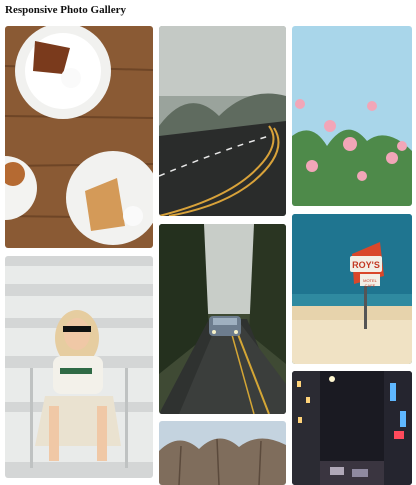 The image size is (416, 485). I want to click on page-title: Responsive Photo Gallery, so click(65, 10).